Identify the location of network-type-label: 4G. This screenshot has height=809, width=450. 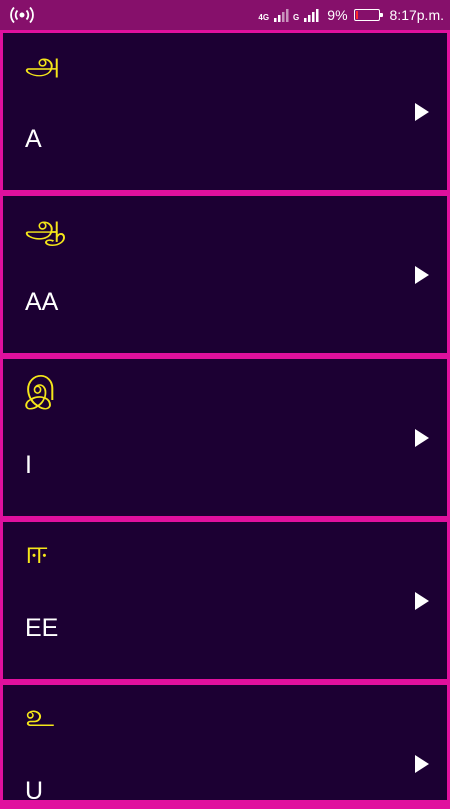
(264, 17).